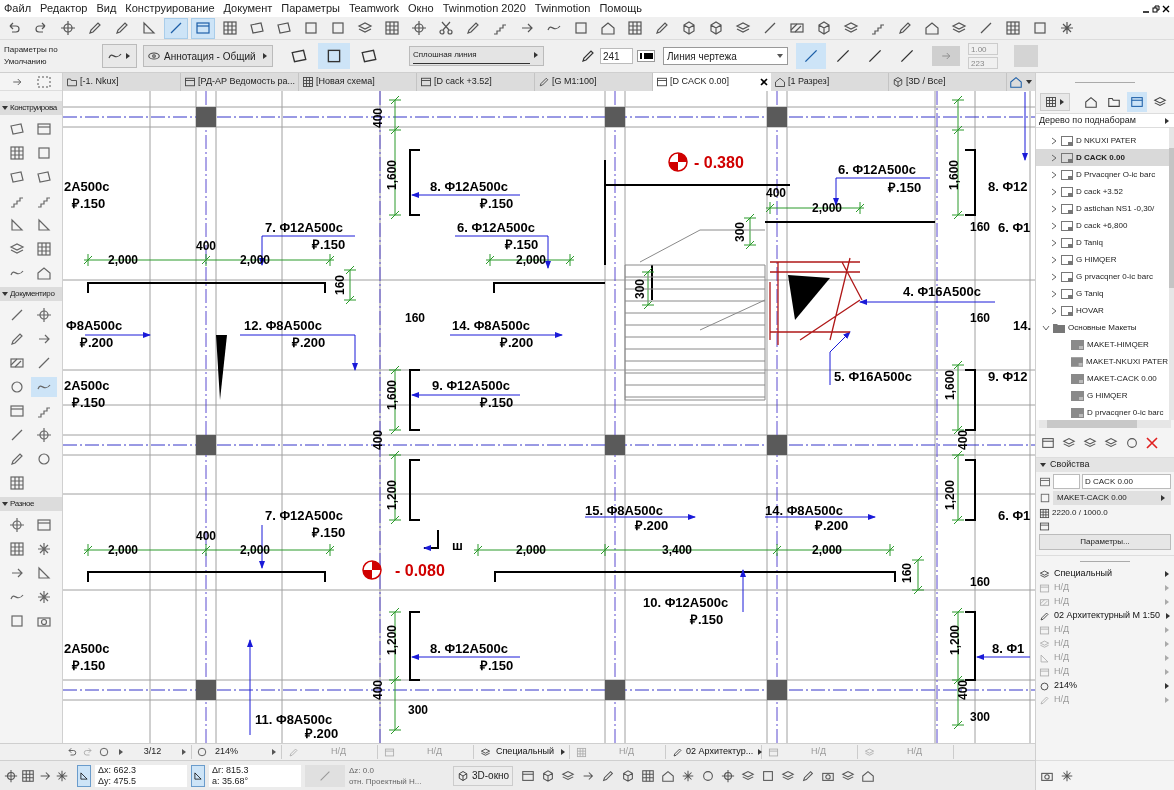 The height and width of the screenshot is (790, 1174). What do you see at coordinates (1102, 293) in the screenshot?
I see `navigator-item: G Taniq` at bounding box center [1102, 293].